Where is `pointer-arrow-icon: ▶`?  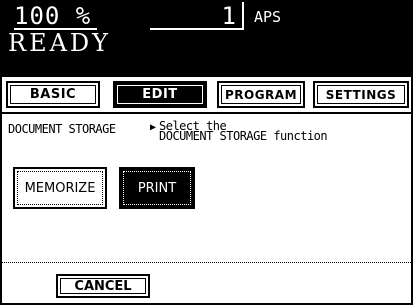
pointer-arrow-icon: ▶ is located at coordinates (153, 127).